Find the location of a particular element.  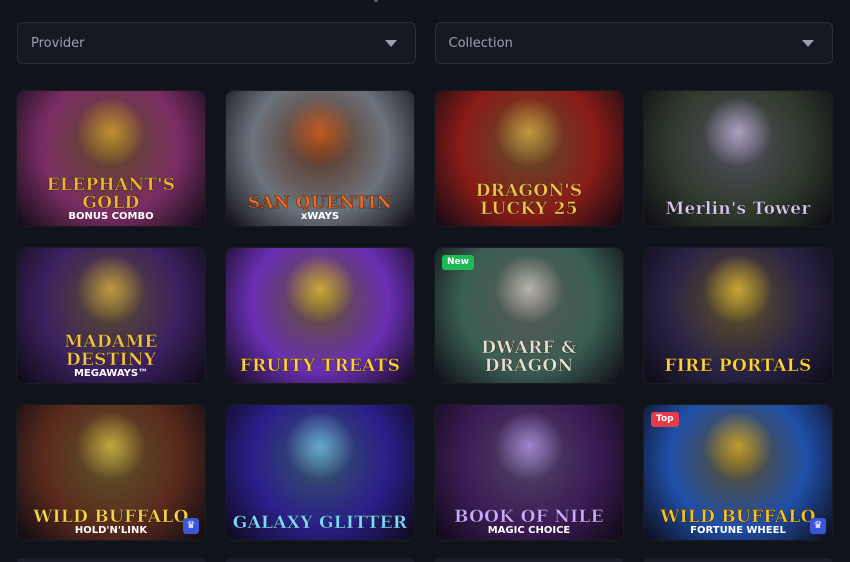

tile-badge: Top is located at coordinates (665, 419).